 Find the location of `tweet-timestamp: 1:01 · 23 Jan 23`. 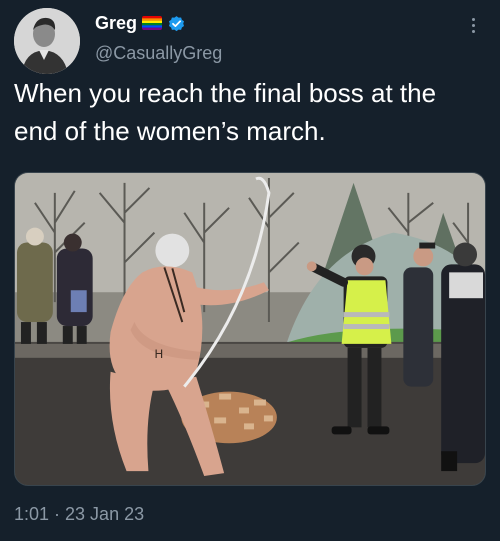

tweet-timestamp: 1:01 · 23 Jan 23 is located at coordinates (79, 514).